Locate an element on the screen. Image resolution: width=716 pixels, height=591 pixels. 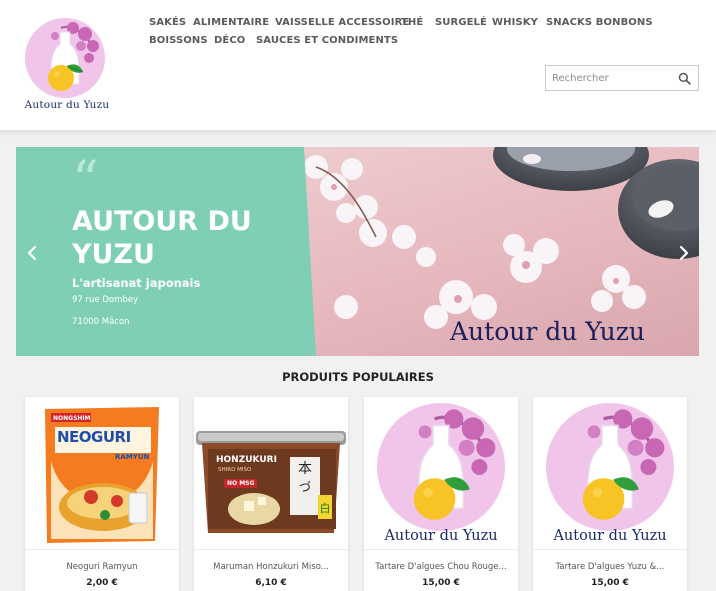
logo-text: Autour du Yuzu is located at coordinates (67, 105).